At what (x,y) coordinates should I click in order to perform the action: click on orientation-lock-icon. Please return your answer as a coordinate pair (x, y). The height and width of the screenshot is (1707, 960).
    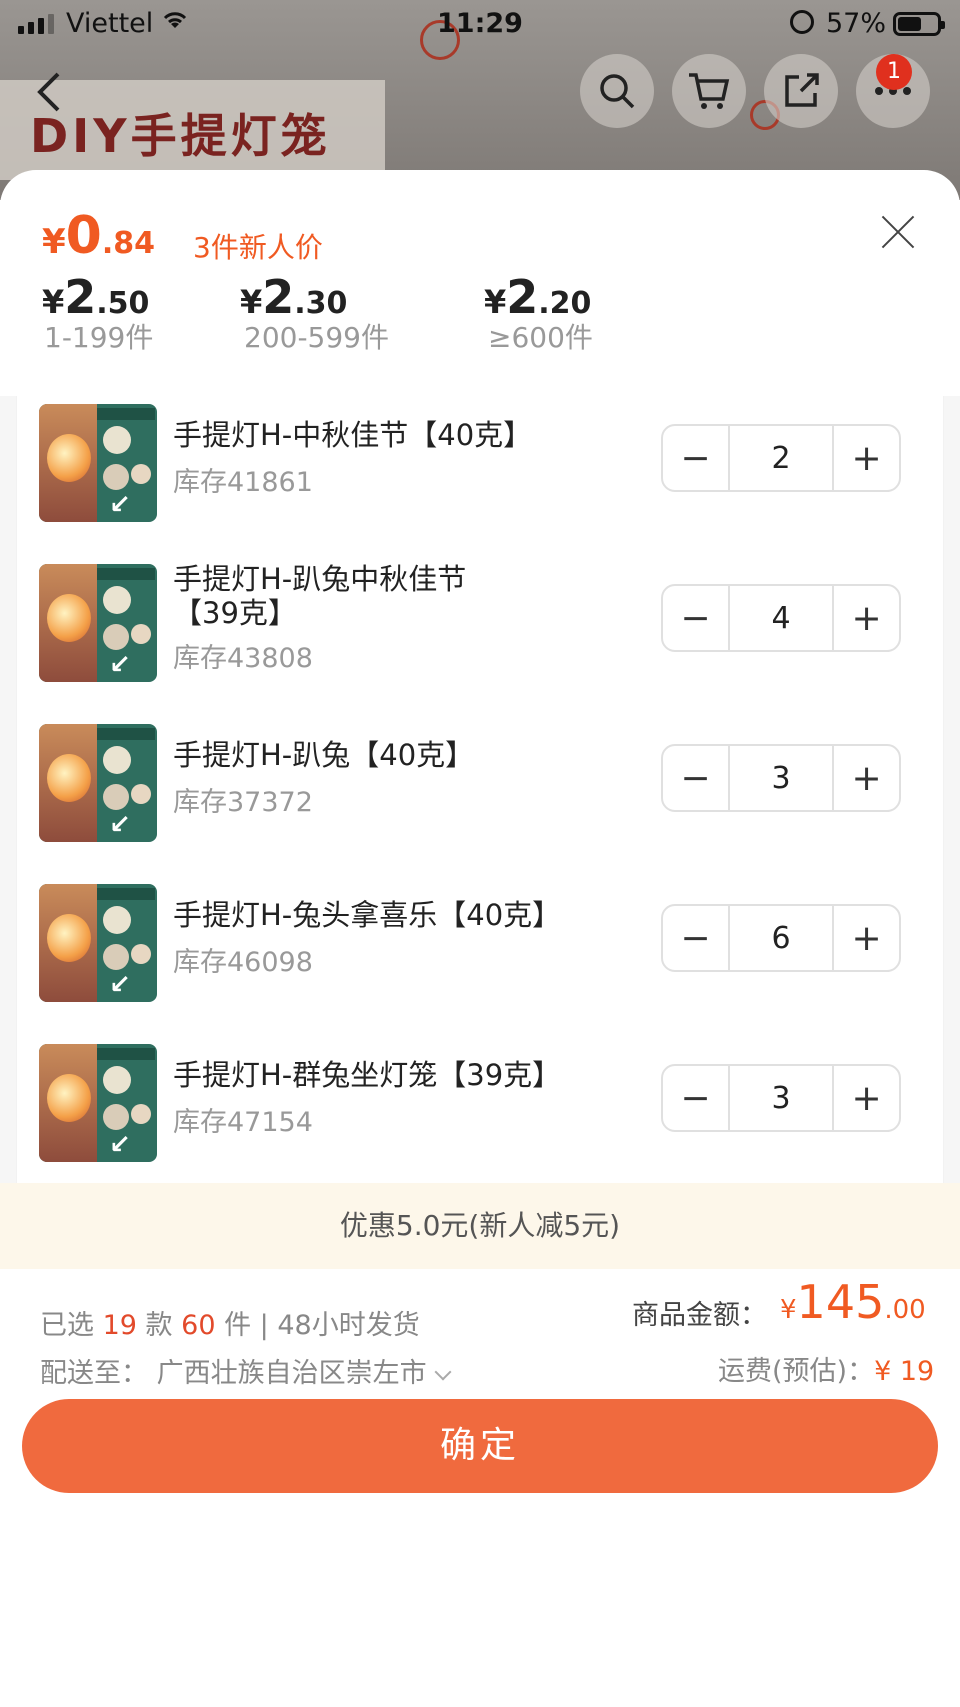
    Looking at the image, I should click on (802, 22).